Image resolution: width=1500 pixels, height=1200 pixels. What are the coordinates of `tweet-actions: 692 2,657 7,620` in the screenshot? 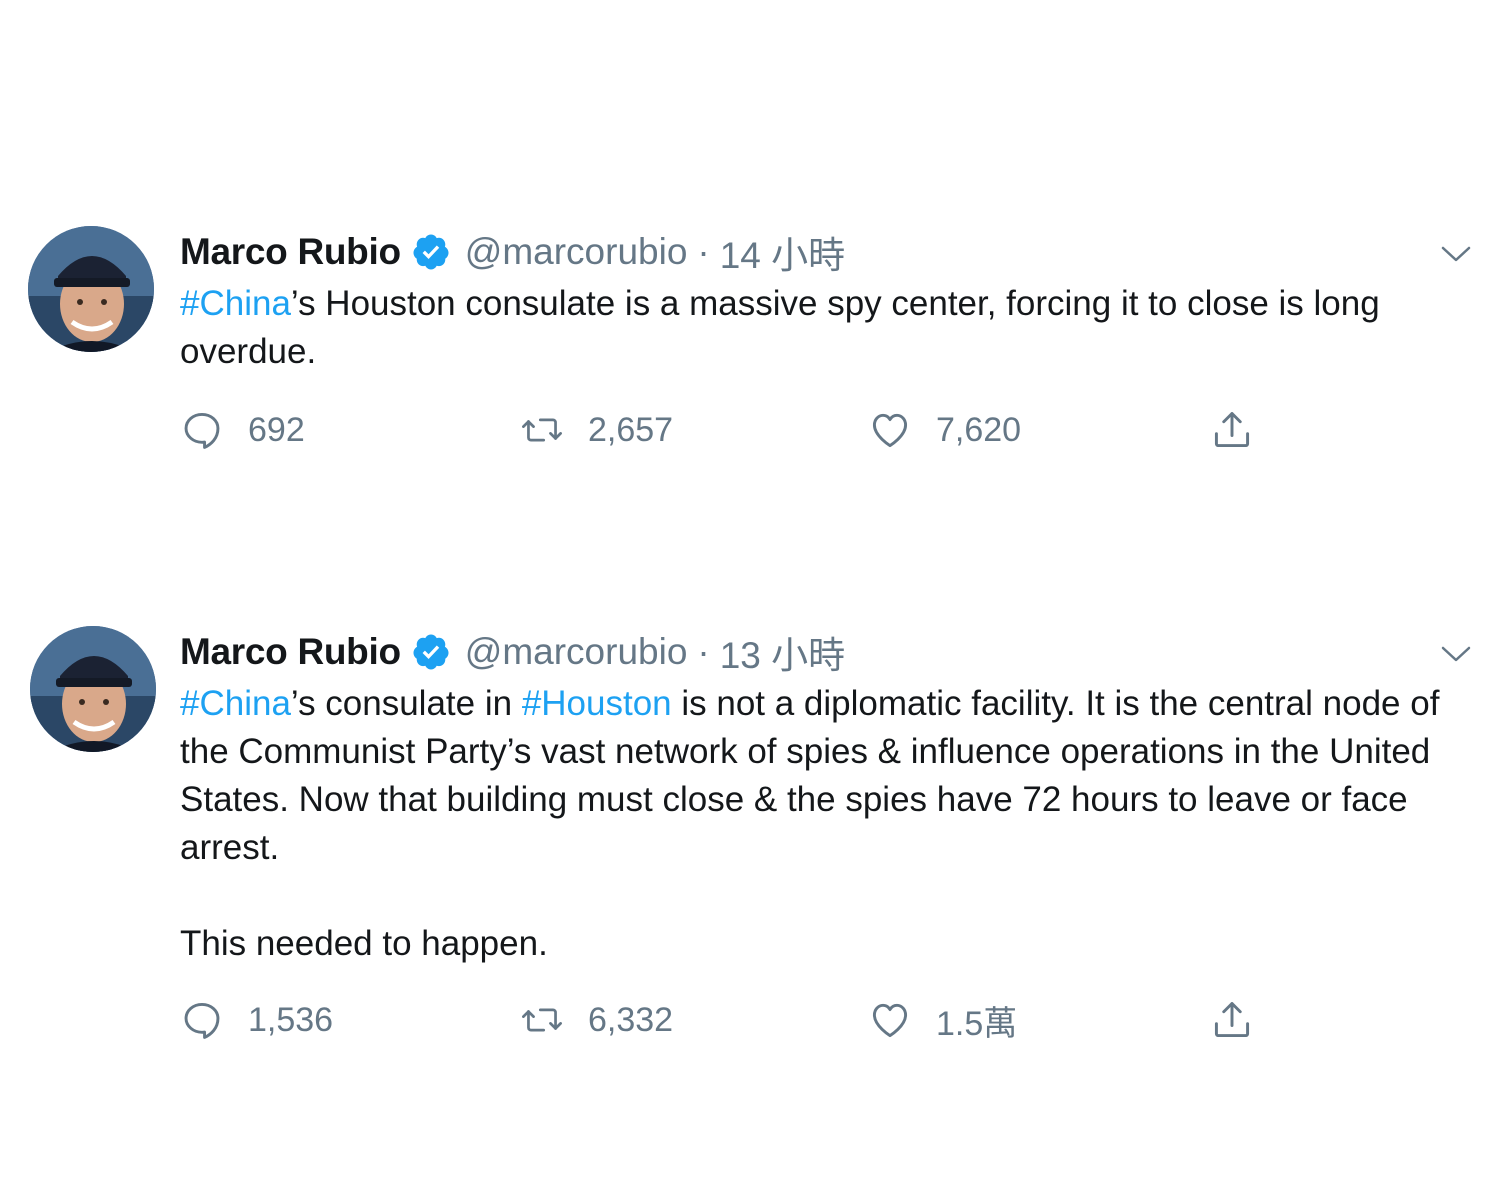 It's located at (730, 430).